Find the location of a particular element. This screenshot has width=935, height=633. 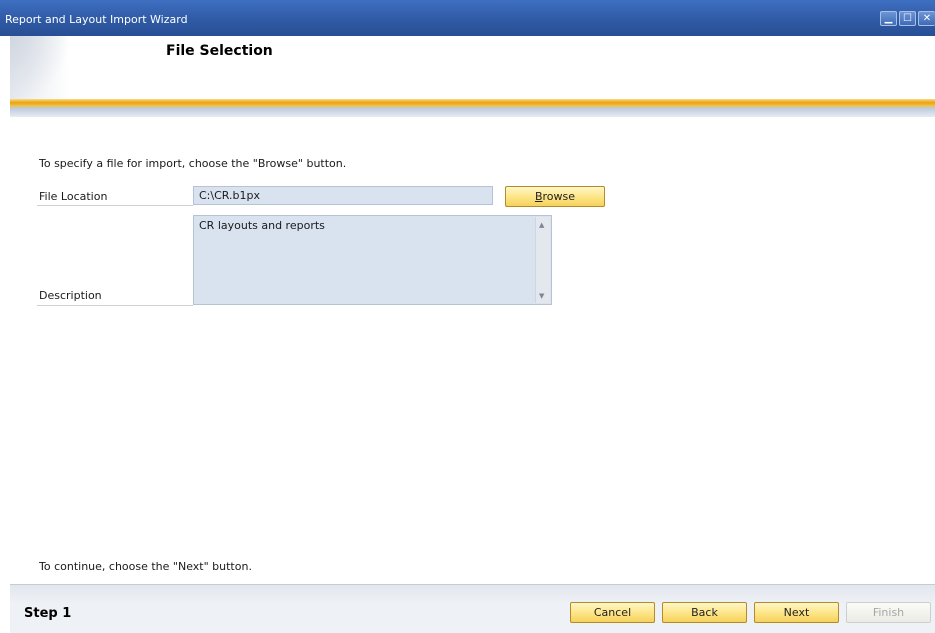

description-field: CR layouts and reports ▲ ▼ is located at coordinates (372, 260).